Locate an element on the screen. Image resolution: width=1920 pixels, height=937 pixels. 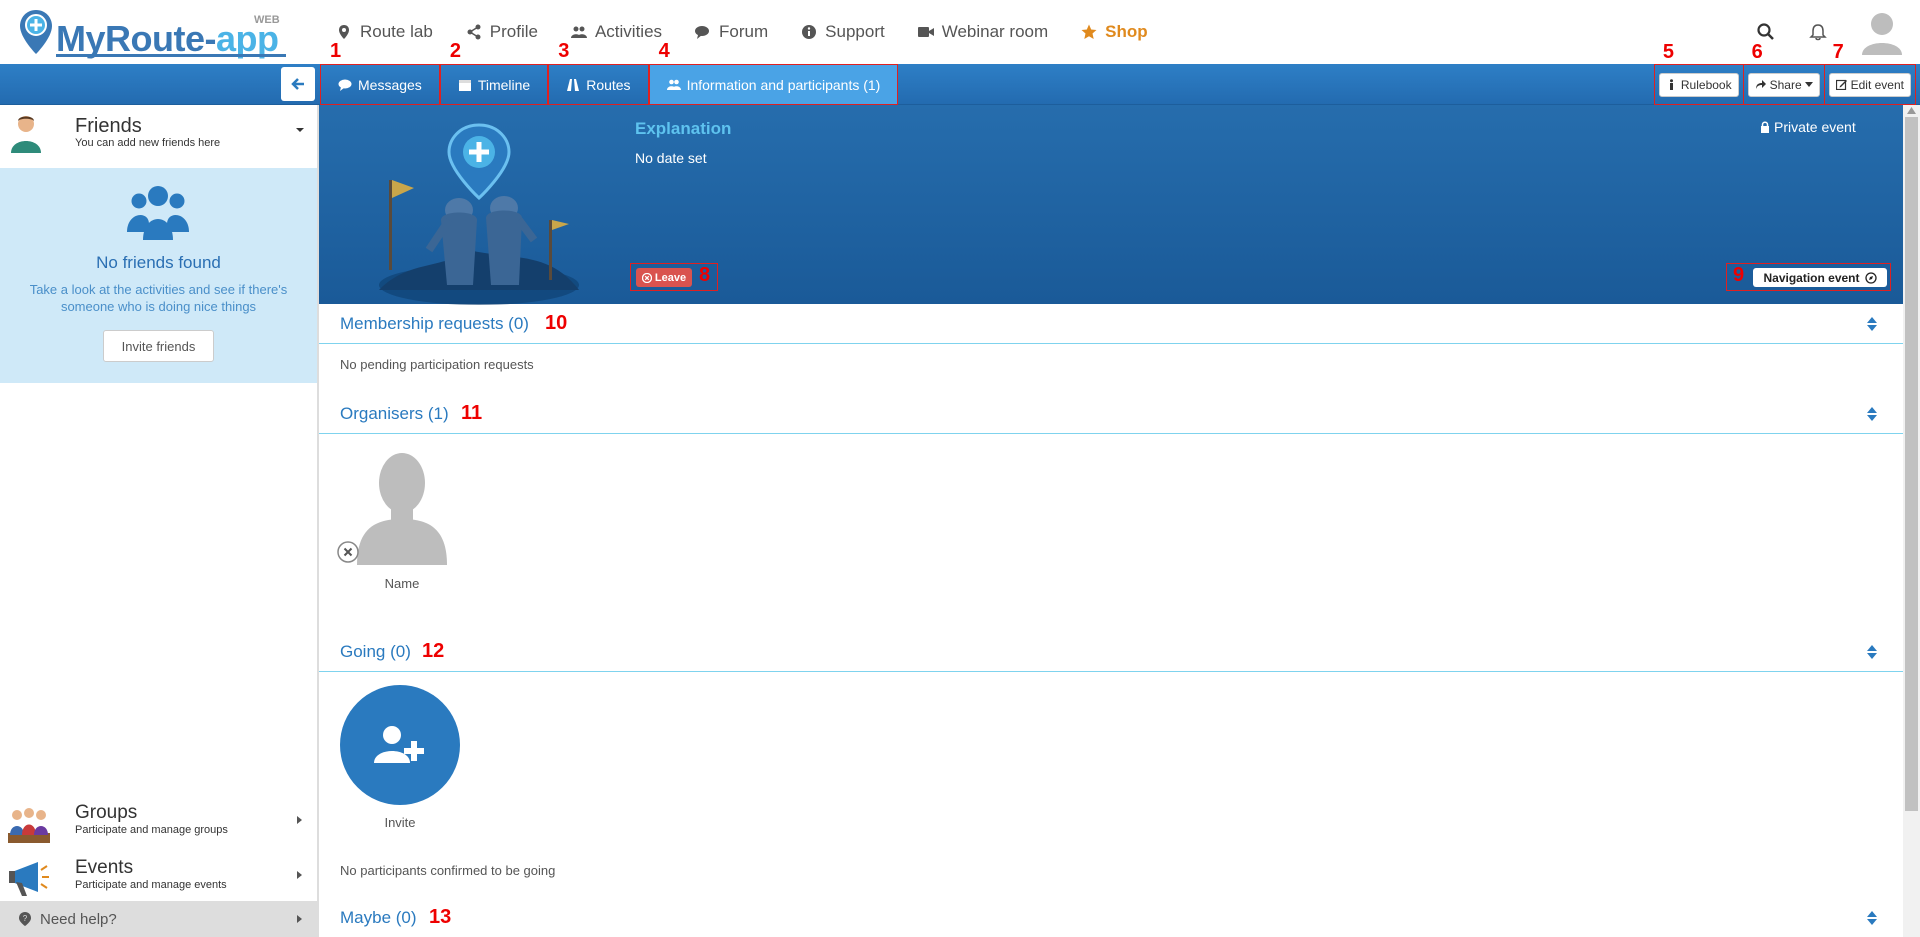
tab-timeline-wrap: 2 Timeline is located at coordinates (494, 72).